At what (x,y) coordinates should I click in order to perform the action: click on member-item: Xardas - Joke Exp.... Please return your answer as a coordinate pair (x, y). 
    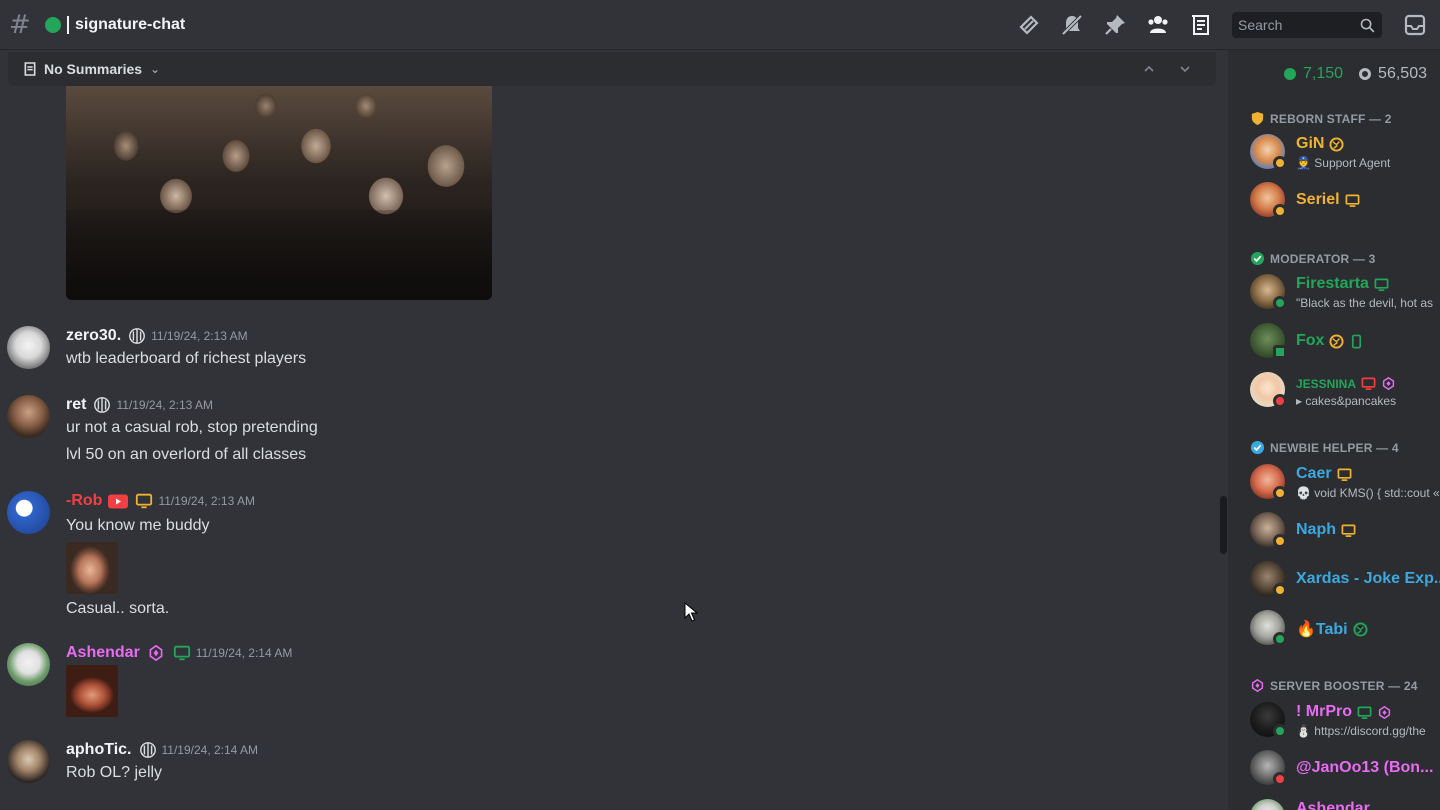
    Looking at the image, I should click on (1344, 579).